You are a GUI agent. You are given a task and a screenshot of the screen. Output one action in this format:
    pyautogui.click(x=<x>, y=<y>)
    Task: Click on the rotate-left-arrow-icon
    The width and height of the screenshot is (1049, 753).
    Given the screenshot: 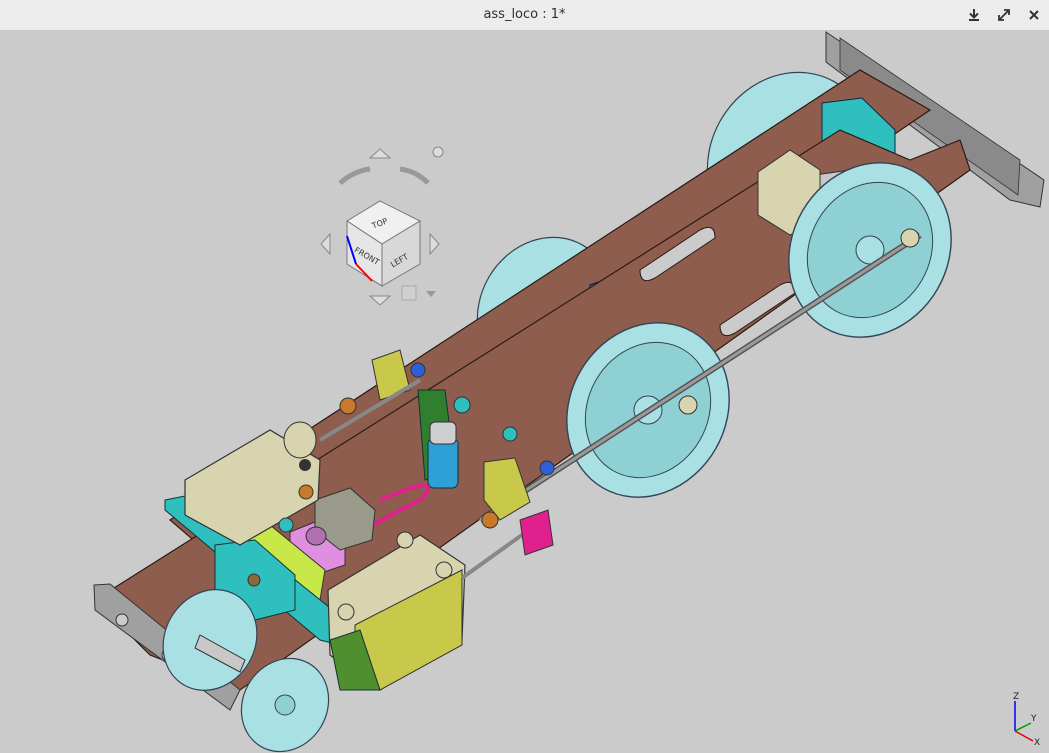 What is the action you would take?
    pyautogui.click(x=354, y=175)
    